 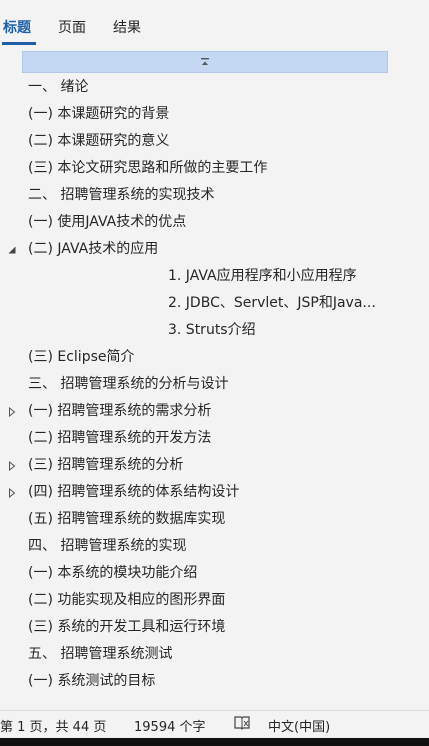 I want to click on page-count: 第 1 页，共 44 页, so click(x=53, y=725).